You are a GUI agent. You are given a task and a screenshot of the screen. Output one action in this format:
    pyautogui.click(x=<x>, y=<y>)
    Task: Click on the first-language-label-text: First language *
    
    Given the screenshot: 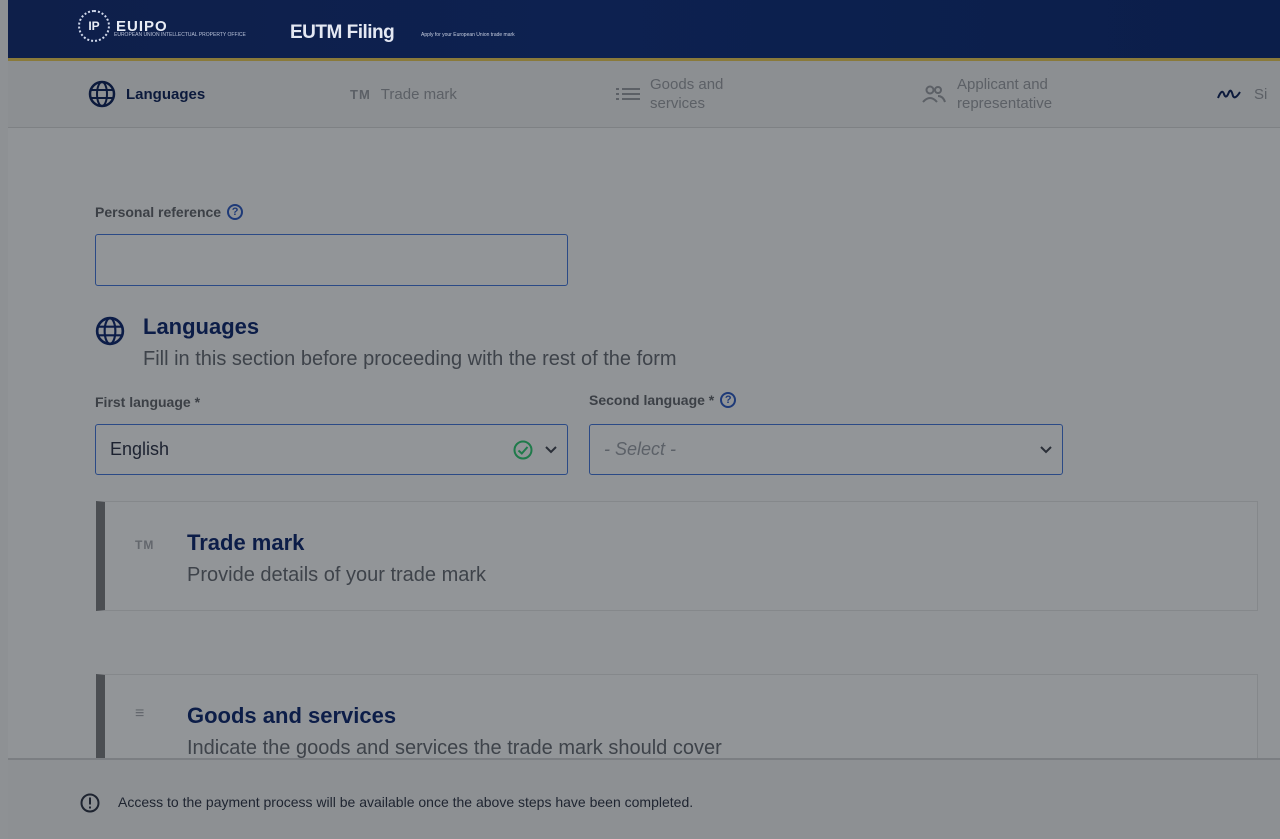 What is the action you would take?
    pyautogui.click(x=148, y=402)
    